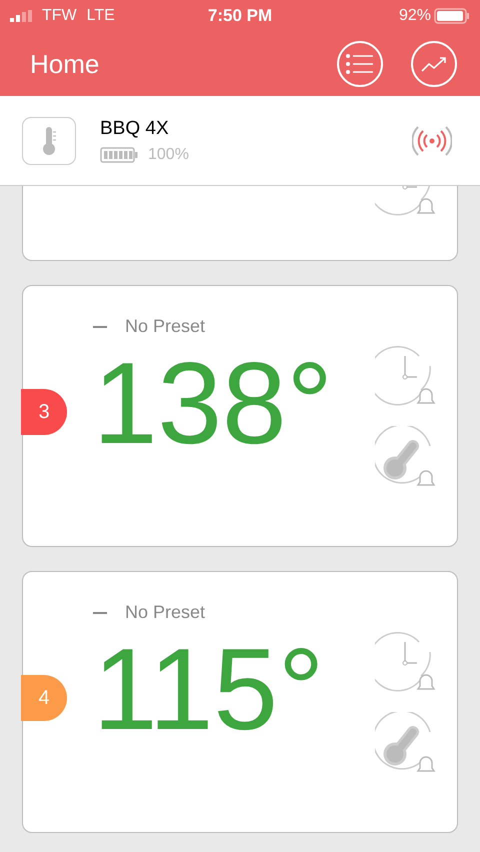 Image resolution: width=480 pixels, height=852 pixels. I want to click on carrier-name: TFW, so click(59, 16).